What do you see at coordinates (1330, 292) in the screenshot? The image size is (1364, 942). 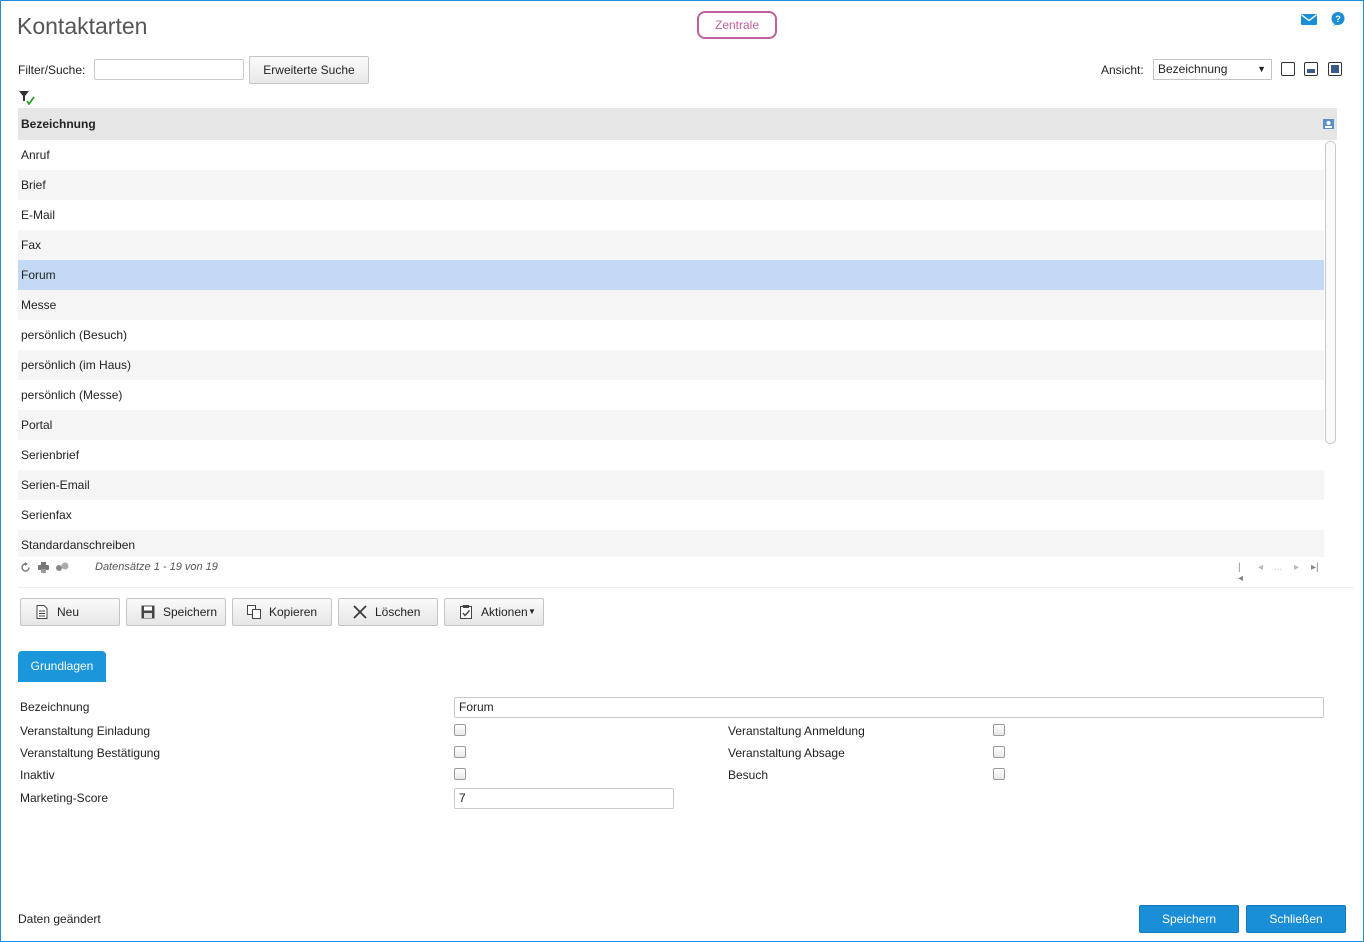 I see `grid-scrollbar-thumb` at bounding box center [1330, 292].